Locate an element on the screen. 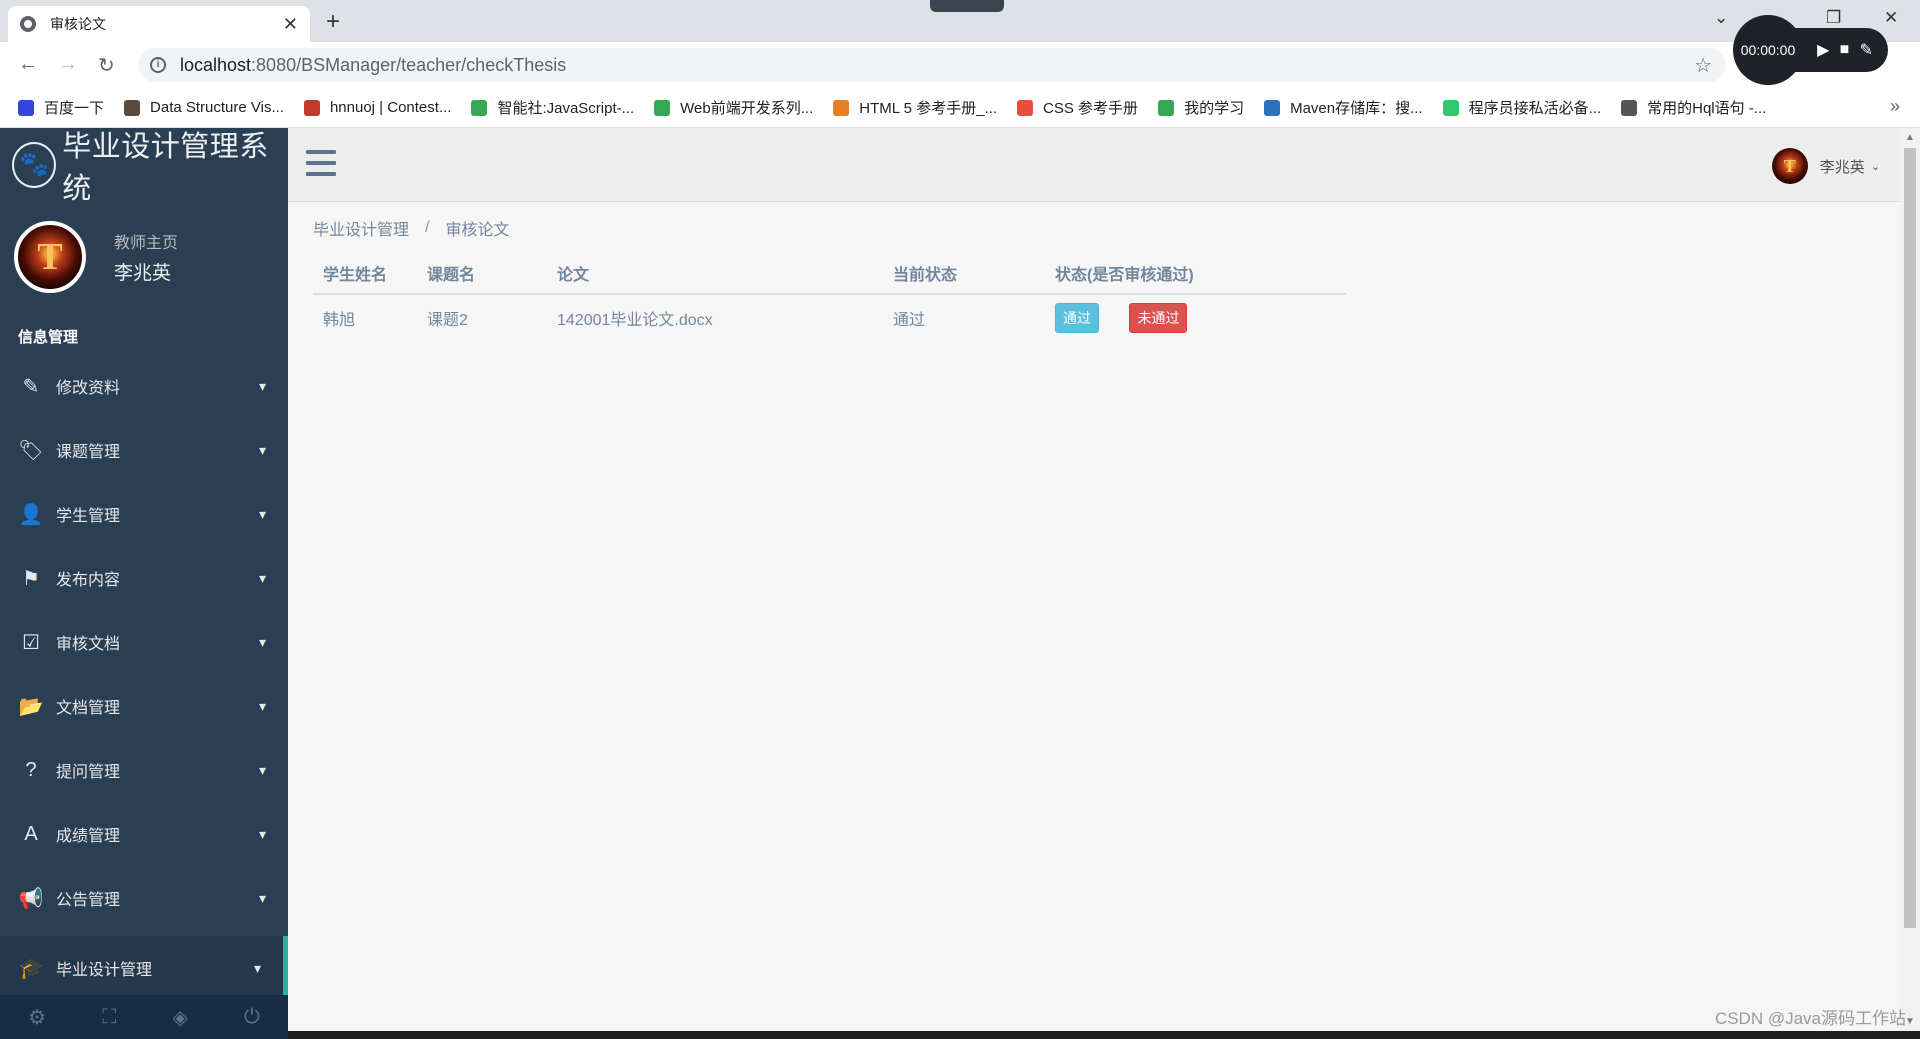 This screenshot has height=1039, width=1920. play-icon: ▶ is located at coordinates (1823, 50).